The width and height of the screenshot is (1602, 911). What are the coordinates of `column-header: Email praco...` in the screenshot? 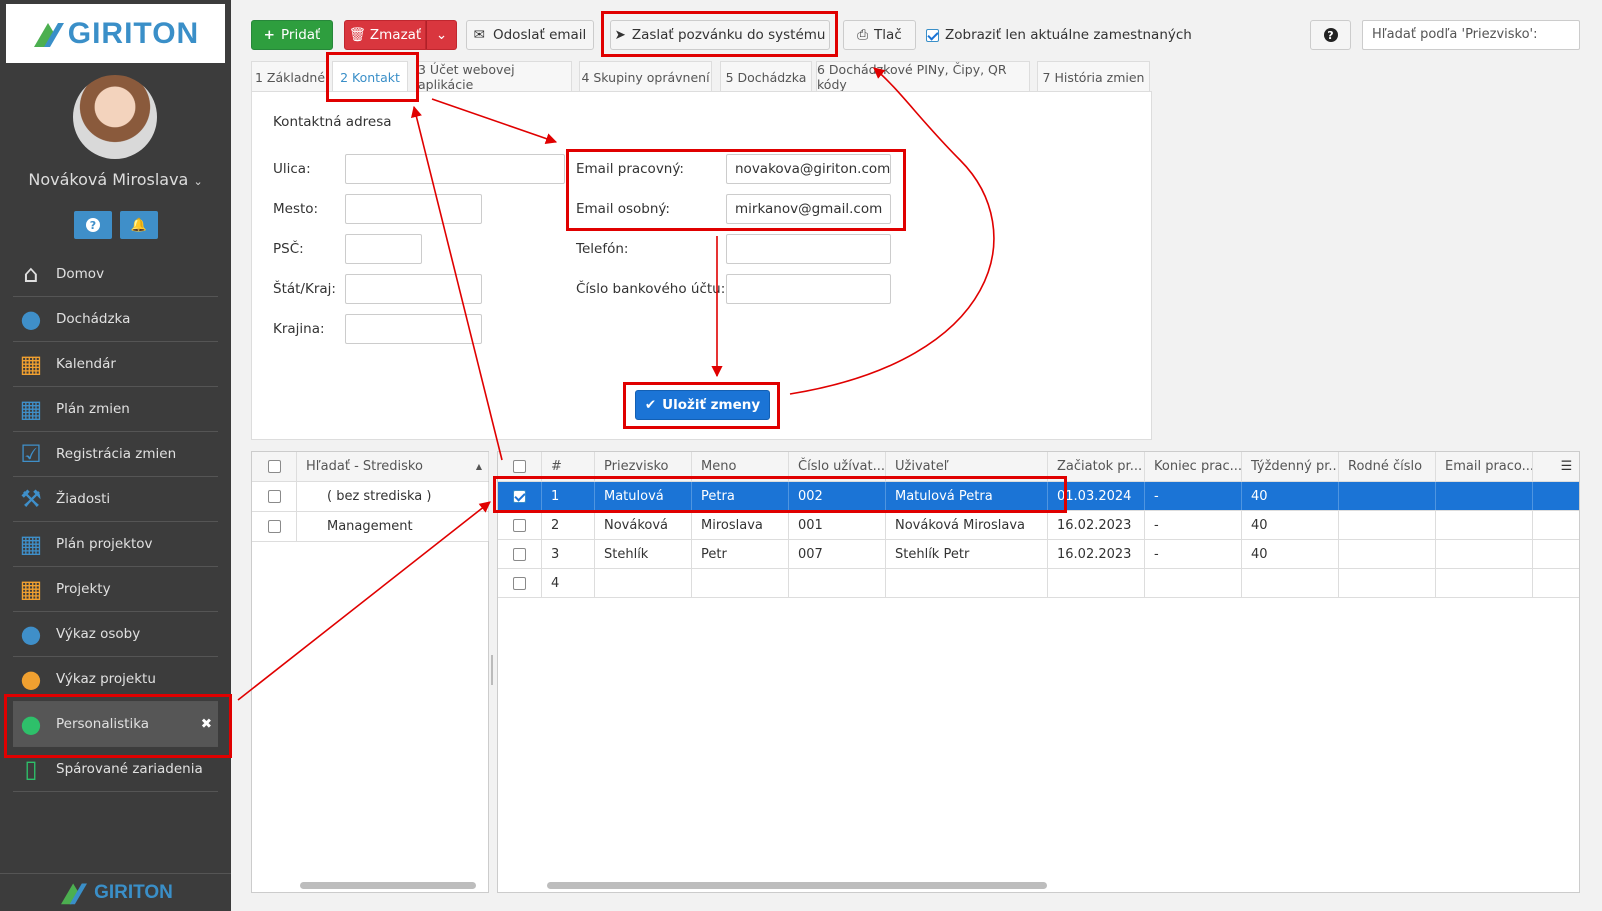 It's located at (1484, 466).